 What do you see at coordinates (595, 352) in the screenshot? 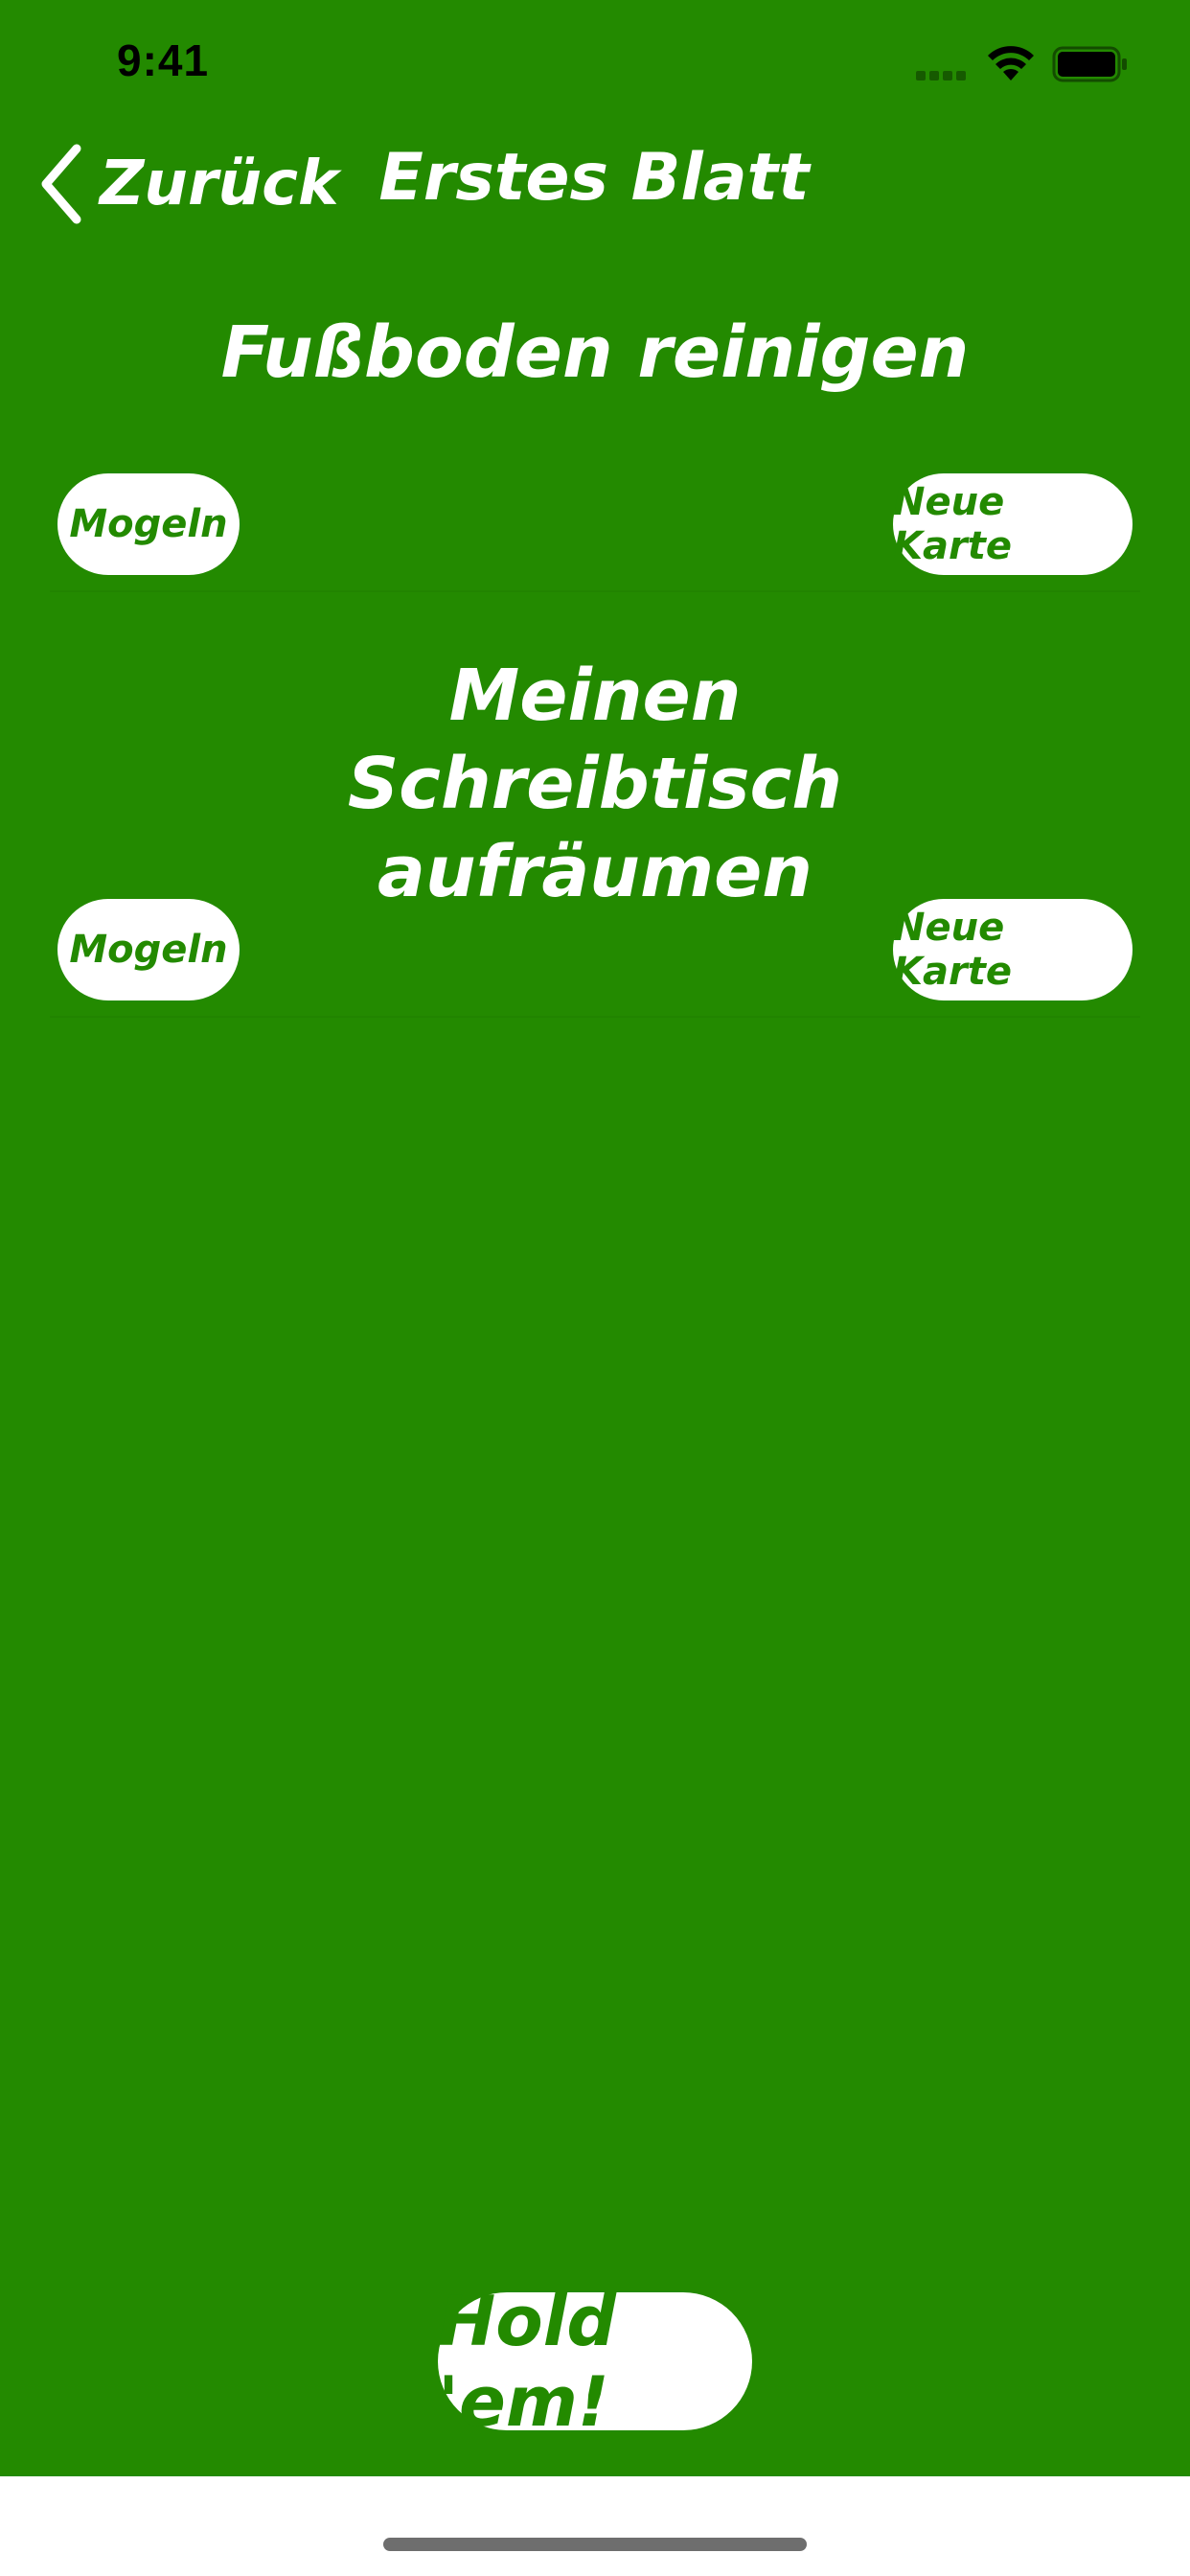
I see `task-title: Fußboden reinigen` at bounding box center [595, 352].